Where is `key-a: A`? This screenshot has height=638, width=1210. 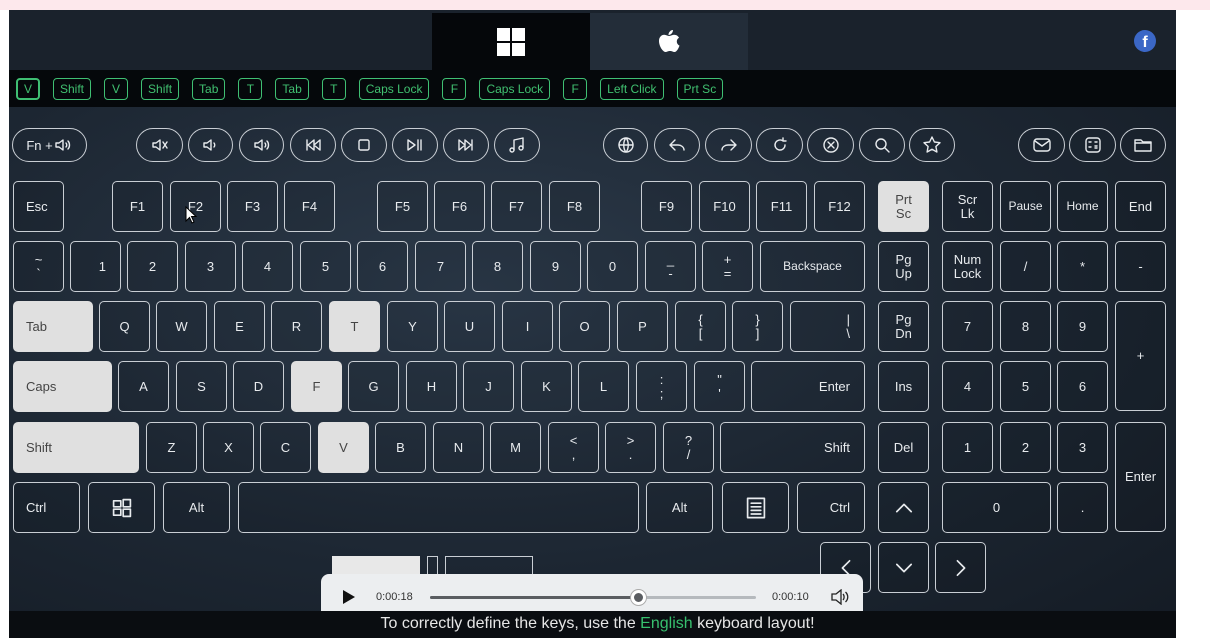 key-a: A is located at coordinates (143, 386).